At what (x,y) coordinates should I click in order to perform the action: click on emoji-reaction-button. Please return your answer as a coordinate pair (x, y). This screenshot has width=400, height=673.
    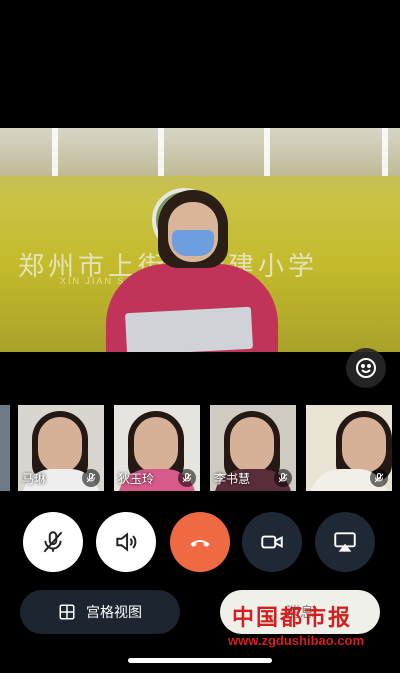
    Looking at the image, I should click on (366, 368).